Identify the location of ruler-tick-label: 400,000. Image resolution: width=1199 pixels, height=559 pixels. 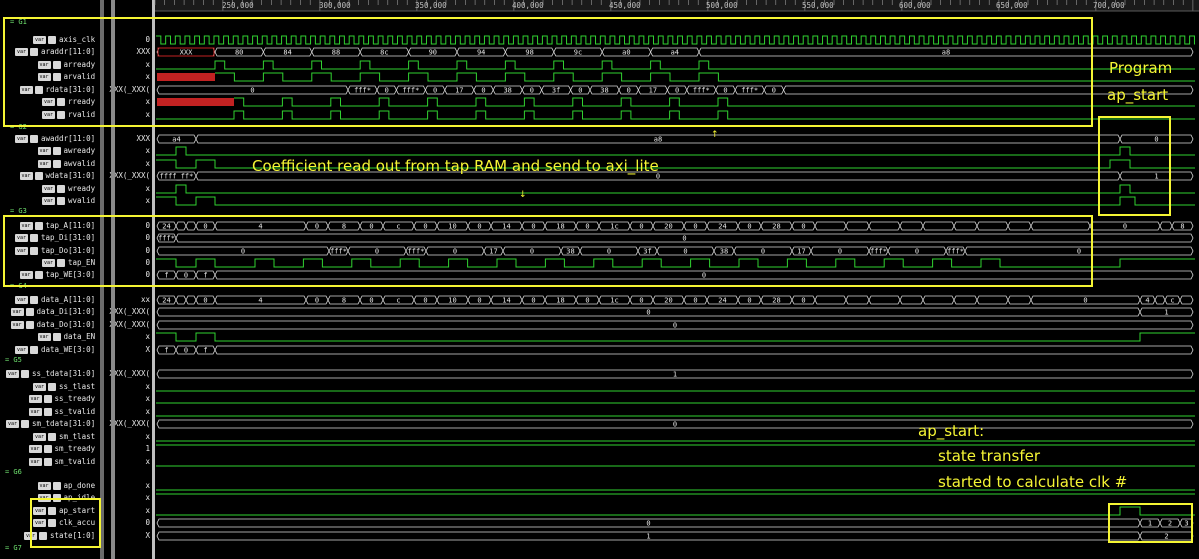
(528, 5).